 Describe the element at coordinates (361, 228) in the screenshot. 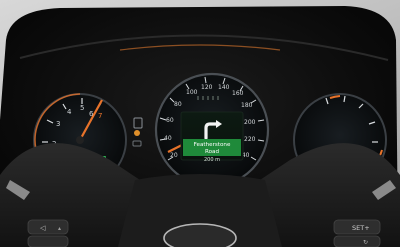

I see `set-plus-button-label: SET+` at that location.